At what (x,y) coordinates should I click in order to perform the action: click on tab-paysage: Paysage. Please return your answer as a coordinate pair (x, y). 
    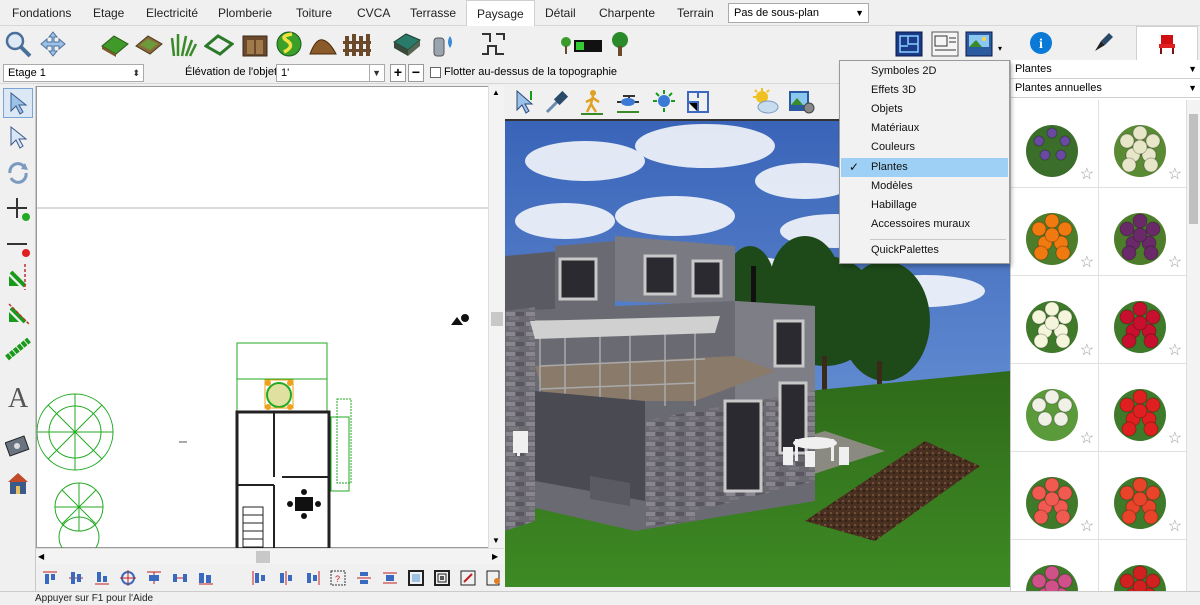
    Looking at the image, I should click on (500, 13).